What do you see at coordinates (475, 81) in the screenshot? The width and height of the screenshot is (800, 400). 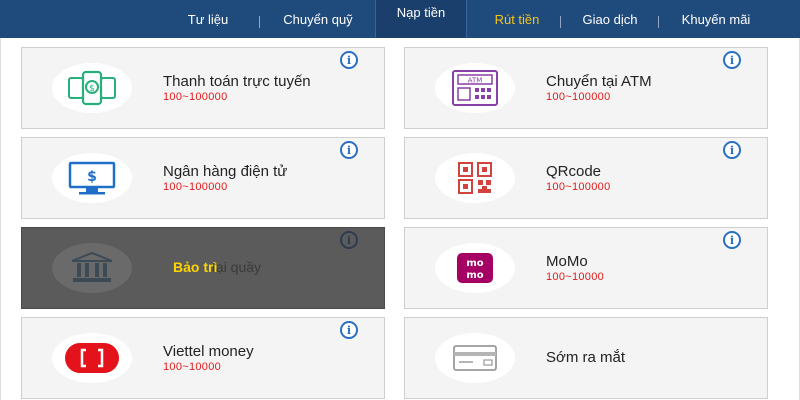 I see `svg-text: ATM` at bounding box center [475, 81].